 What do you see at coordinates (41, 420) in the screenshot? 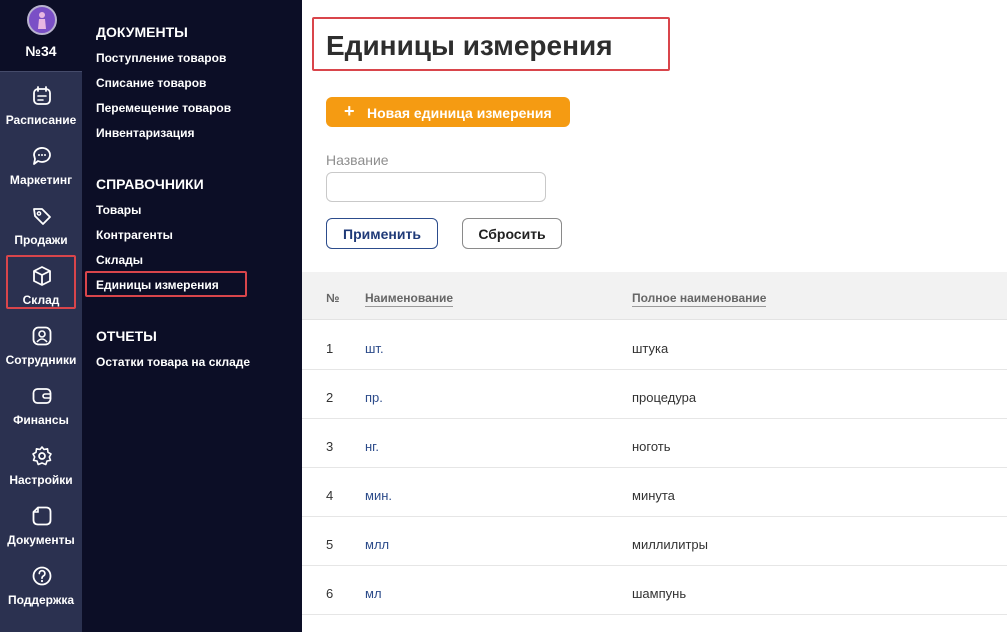
I see `nav-item-label: Финансы` at bounding box center [41, 420].